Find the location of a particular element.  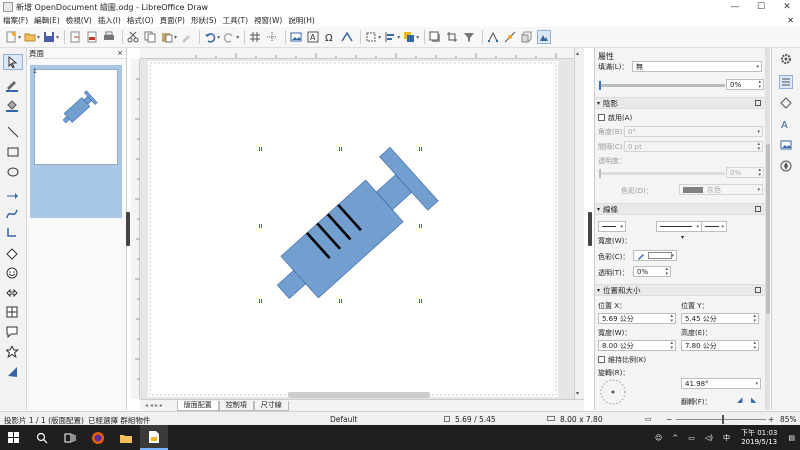

zoom-slider-knob is located at coordinates (723, 419).